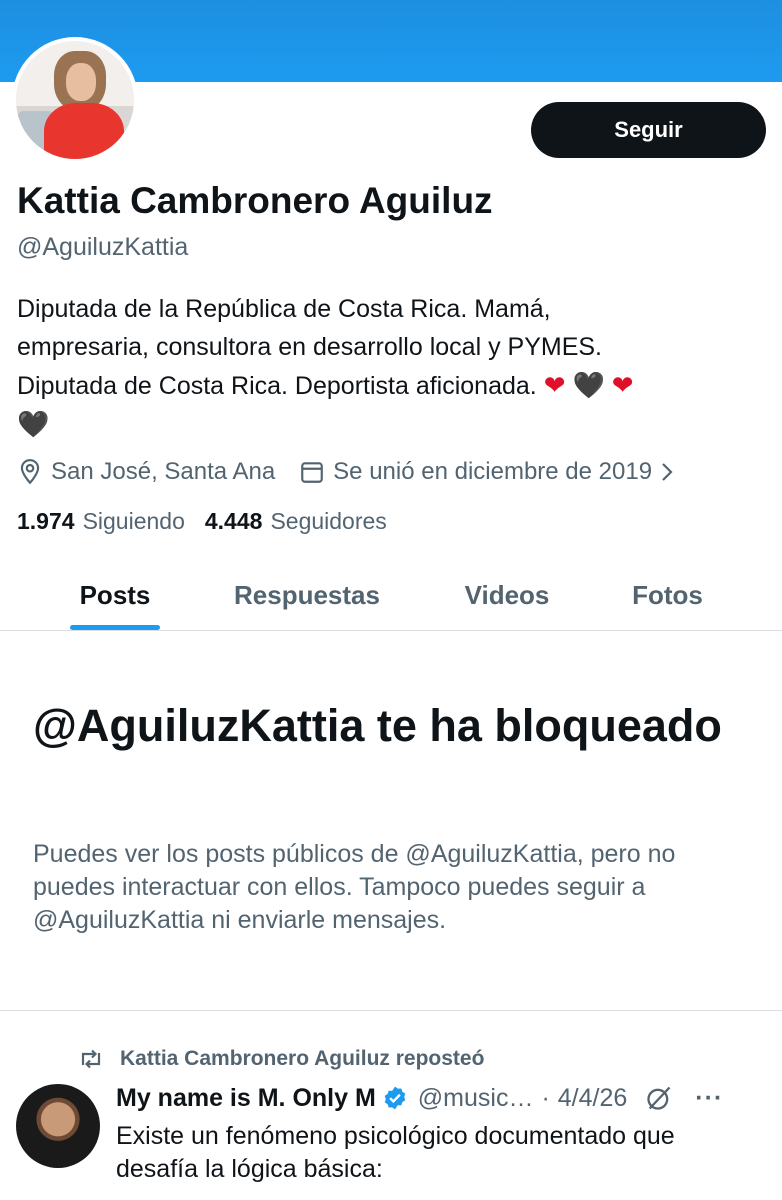  What do you see at coordinates (103, 247) in the screenshot?
I see `profile-handle: @AguiluzKattia` at bounding box center [103, 247].